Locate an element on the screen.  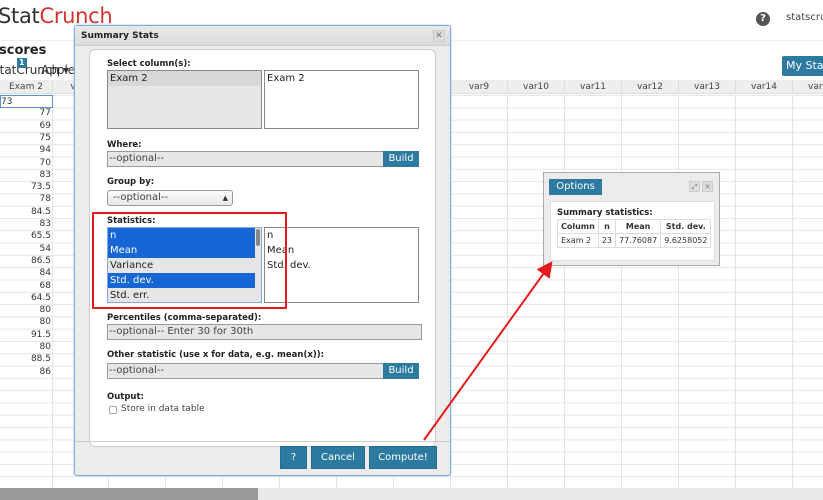
results-cell: 77.76087 is located at coordinates (638, 240).